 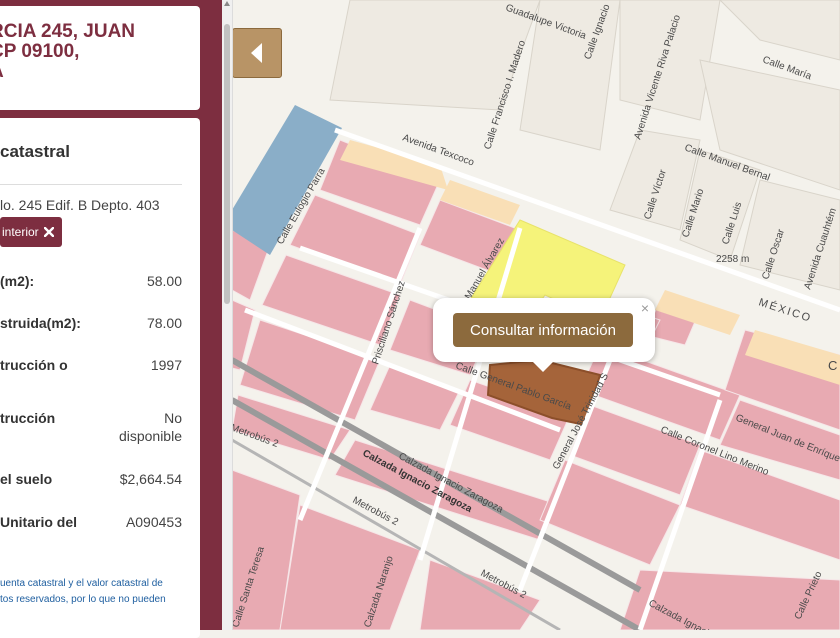 I want to click on address-card: RCIA 245, JUAN CP 09100, A, so click(x=100, y=58).